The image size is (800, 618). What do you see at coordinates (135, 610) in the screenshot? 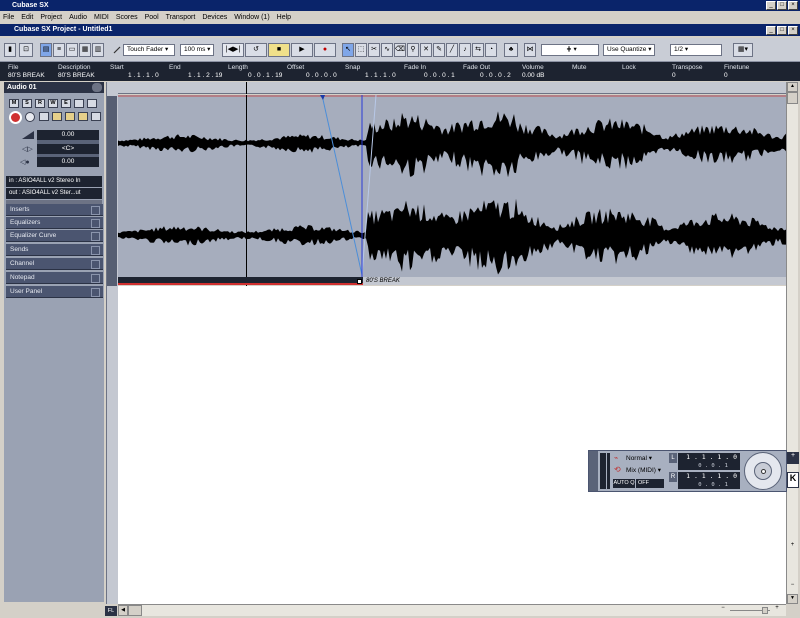
I see `horizontal-scroll-thumb` at bounding box center [135, 610].